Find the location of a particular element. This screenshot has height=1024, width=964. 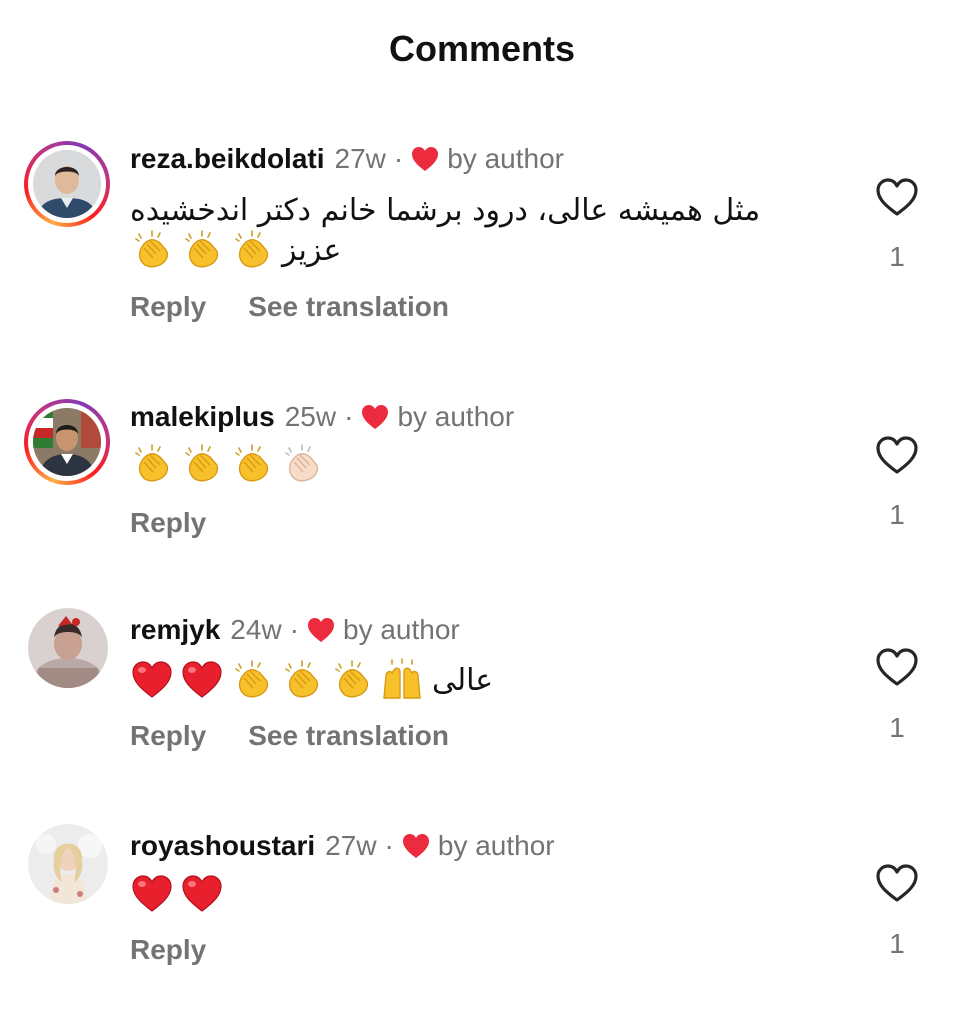

username: reza.beikdolati is located at coordinates (227, 159).